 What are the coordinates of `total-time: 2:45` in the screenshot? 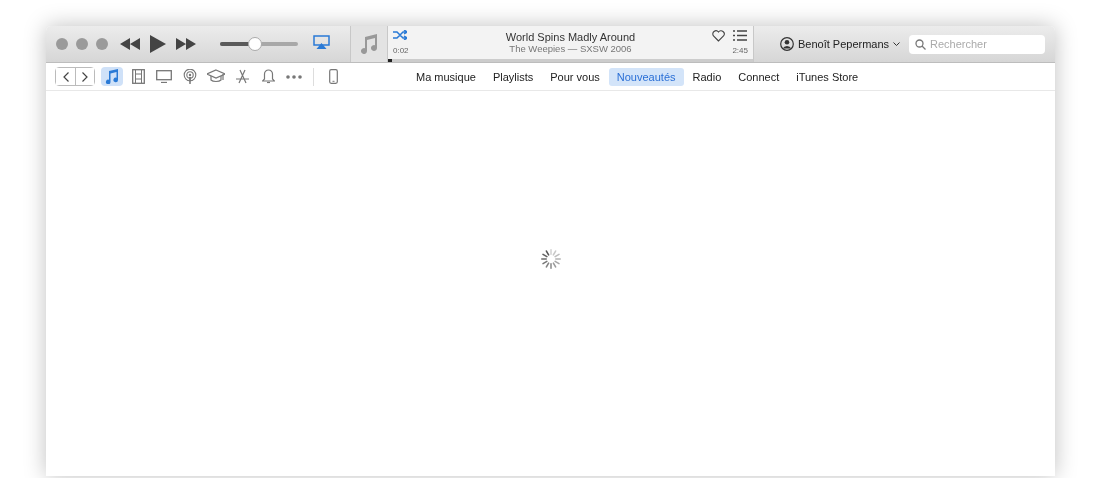 It's located at (740, 50).